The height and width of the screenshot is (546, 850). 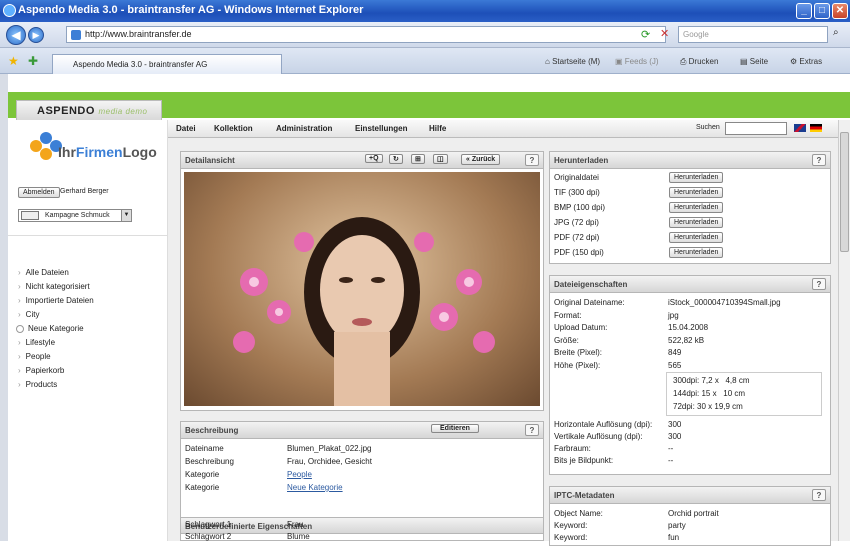 I want to click on page-scrollbar, so click(x=844, y=330).